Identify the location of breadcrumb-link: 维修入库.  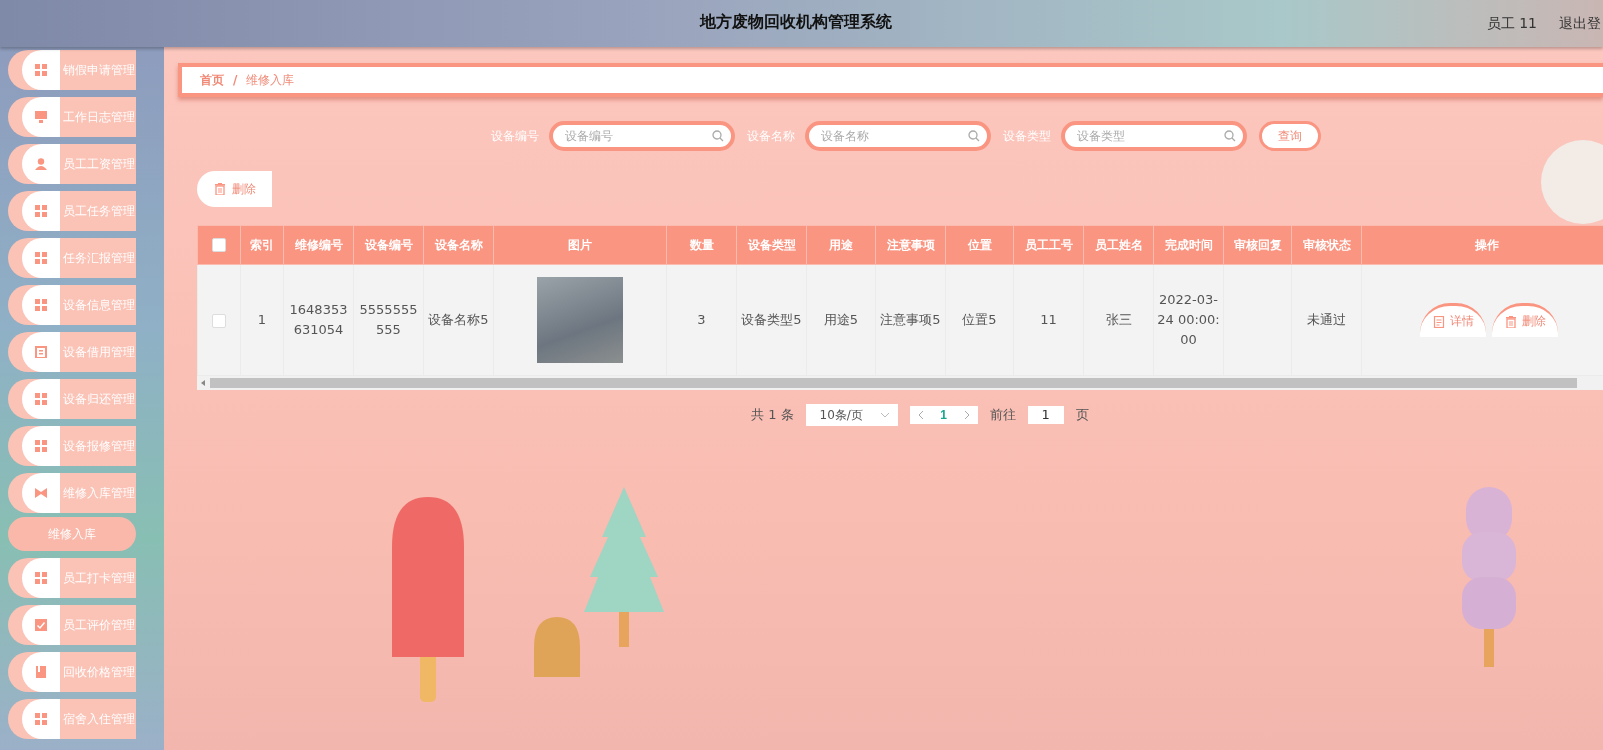
(270, 80).